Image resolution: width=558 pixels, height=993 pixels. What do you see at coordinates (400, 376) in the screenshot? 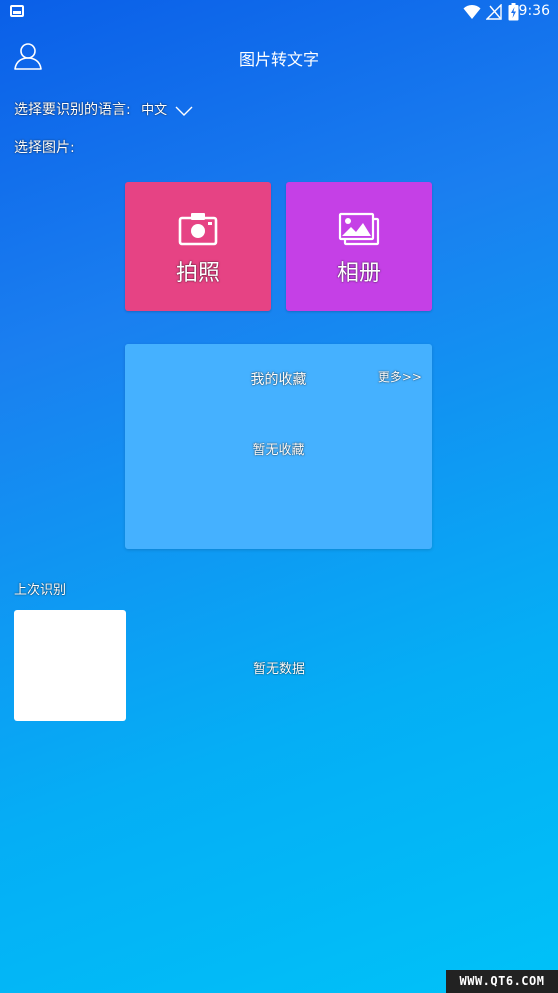
I see `favorites-more-link: 更多>>` at bounding box center [400, 376].